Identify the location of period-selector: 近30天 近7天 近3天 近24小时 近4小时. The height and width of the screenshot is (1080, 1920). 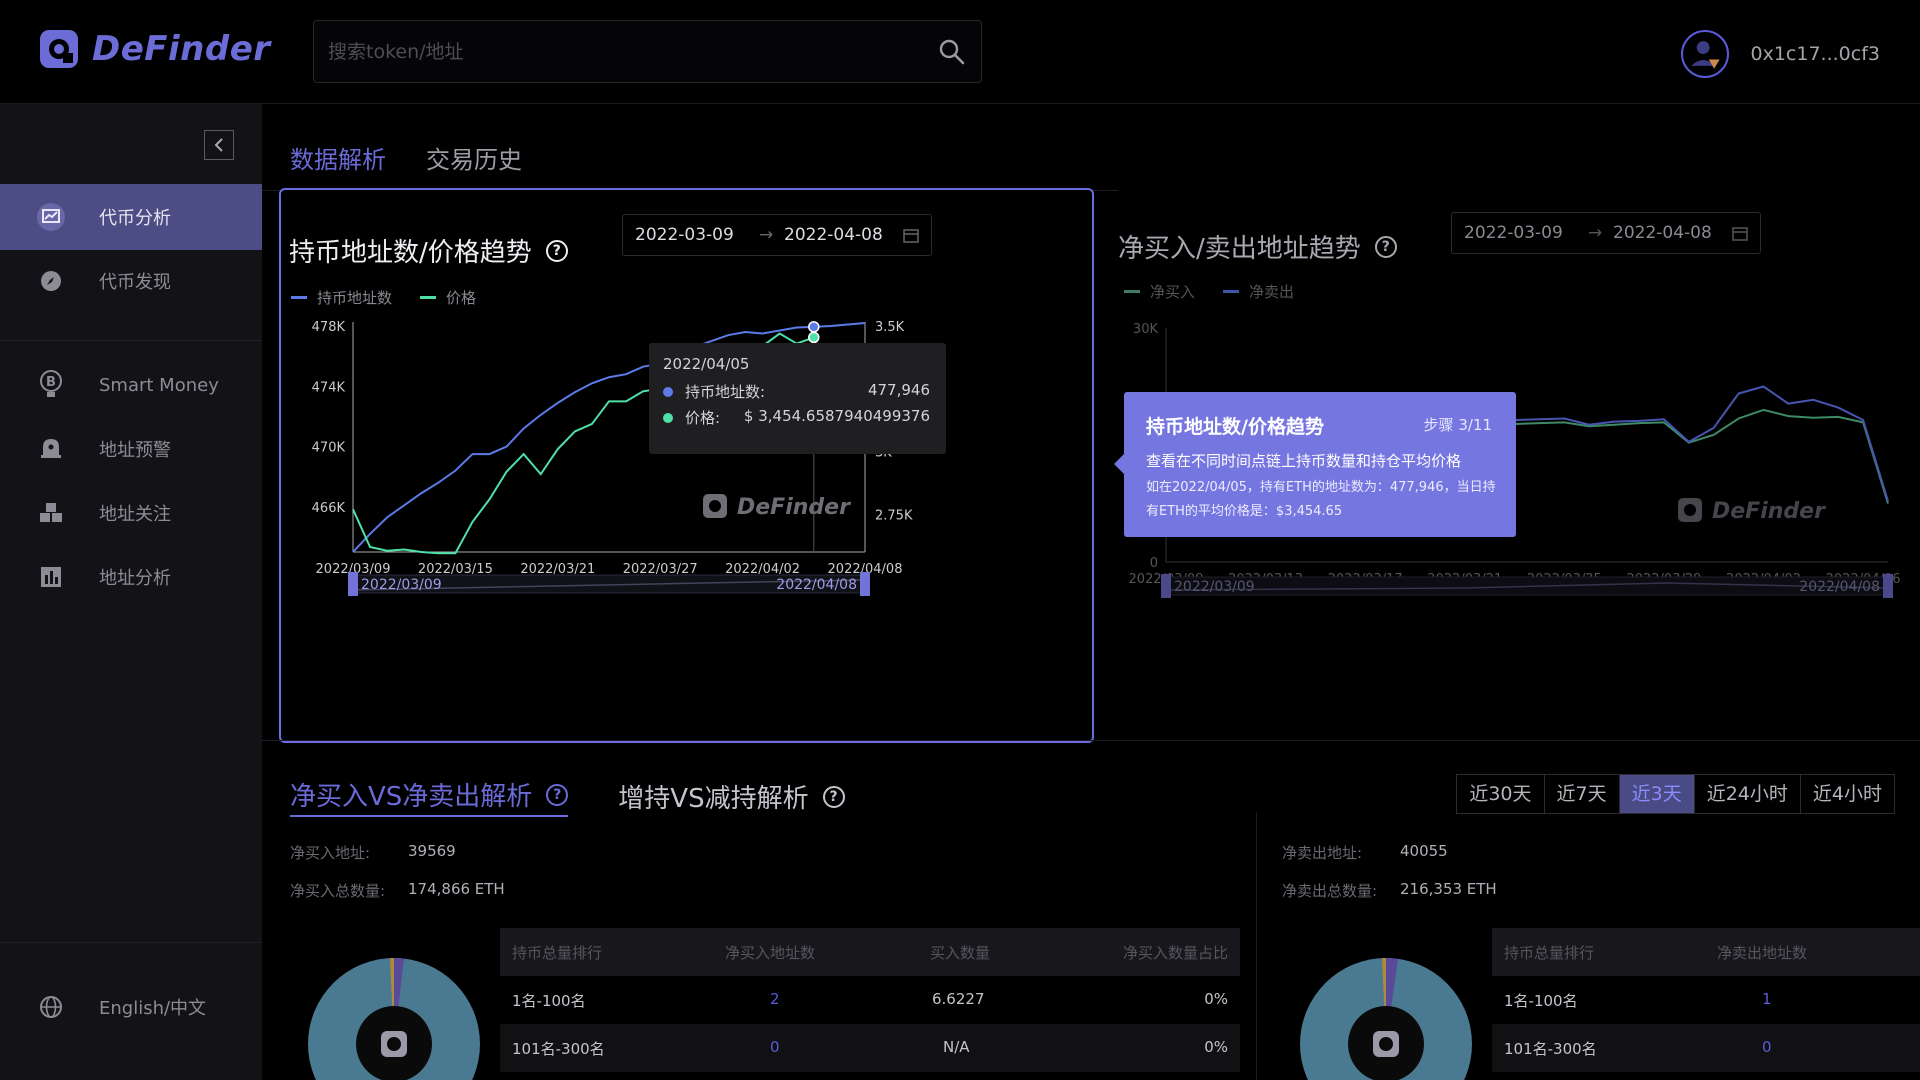
(1675, 794).